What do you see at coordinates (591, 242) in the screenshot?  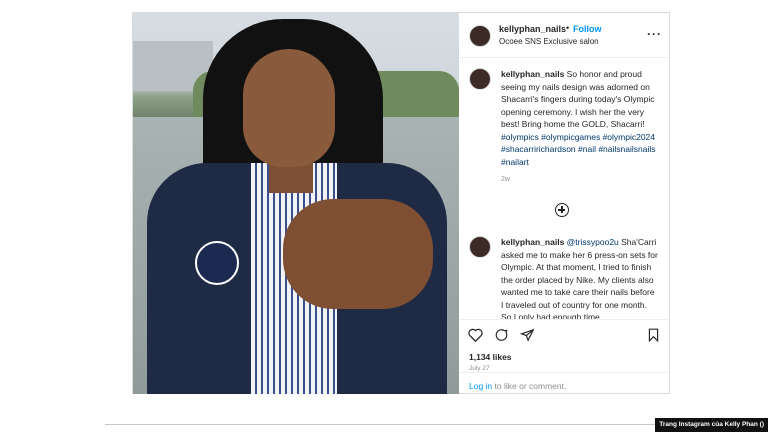 I see `comment-mention: @trissypoo2u` at bounding box center [591, 242].